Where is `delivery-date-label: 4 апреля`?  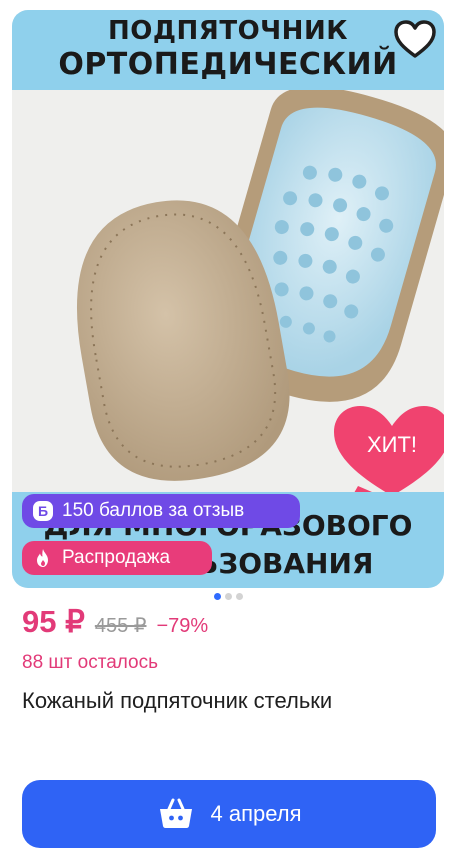
delivery-date-label: 4 апреля is located at coordinates (256, 813).